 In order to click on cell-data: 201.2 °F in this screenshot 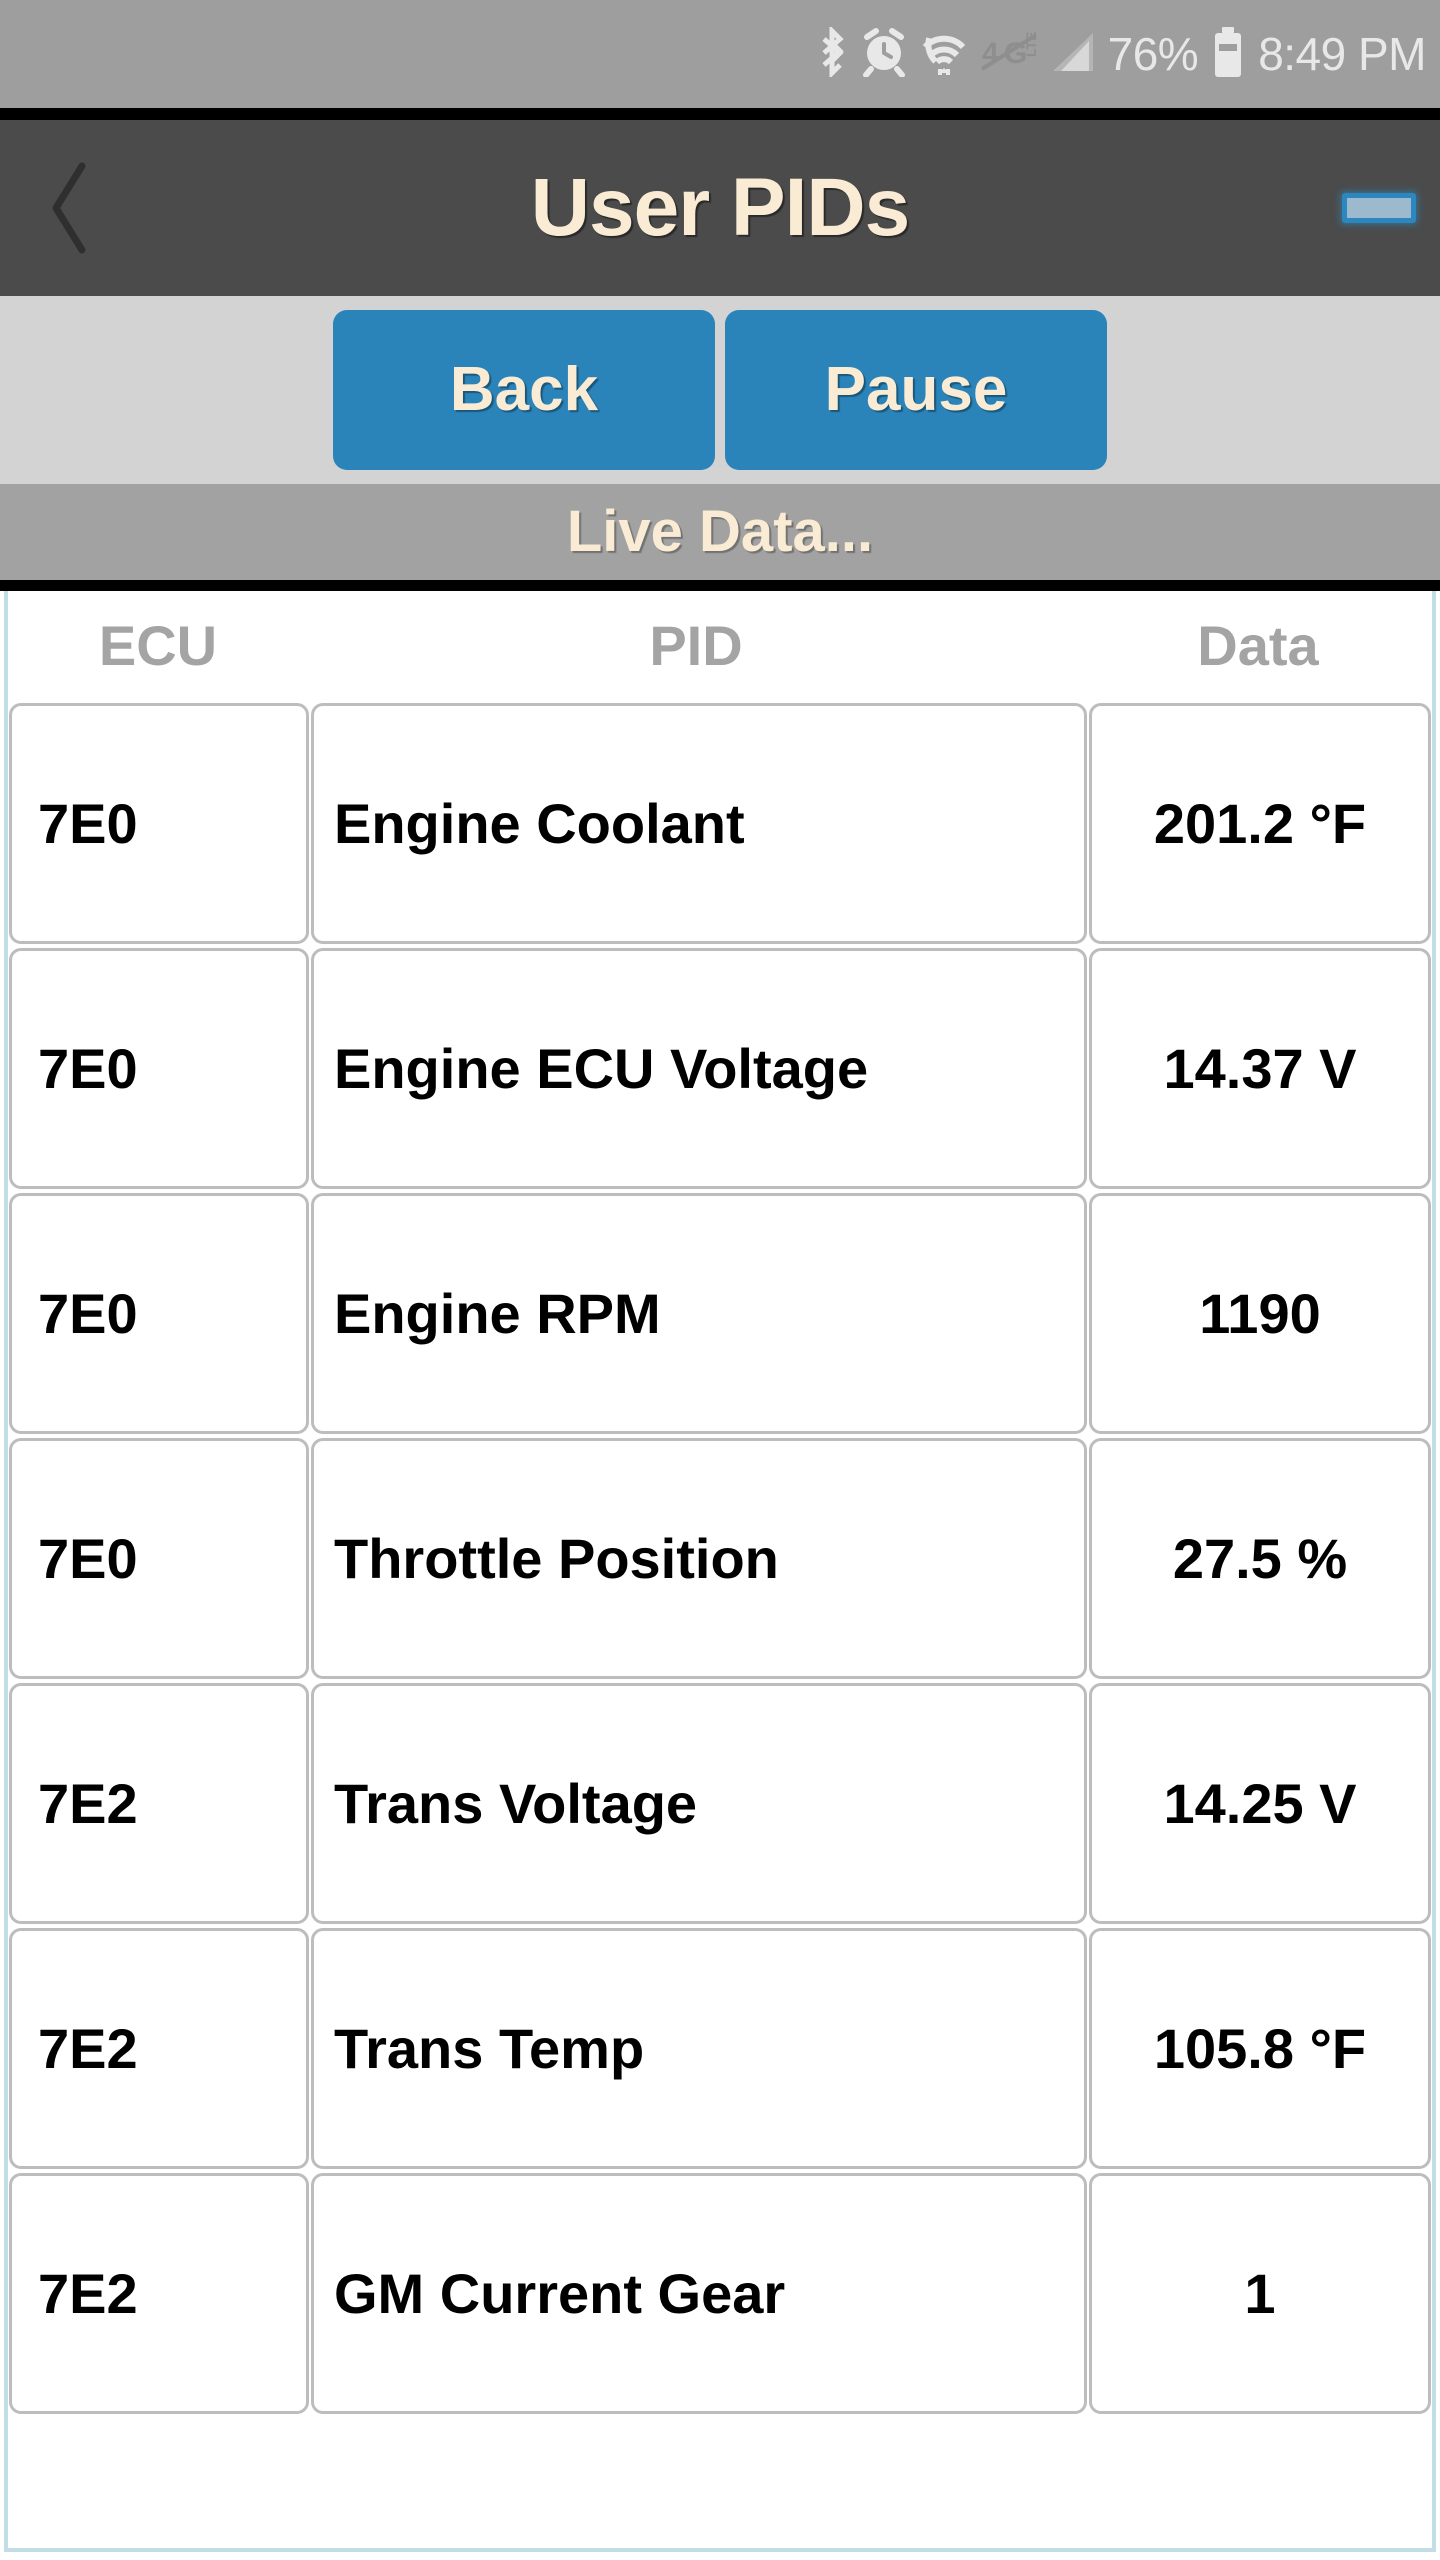, I will do `click(1260, 823)`.